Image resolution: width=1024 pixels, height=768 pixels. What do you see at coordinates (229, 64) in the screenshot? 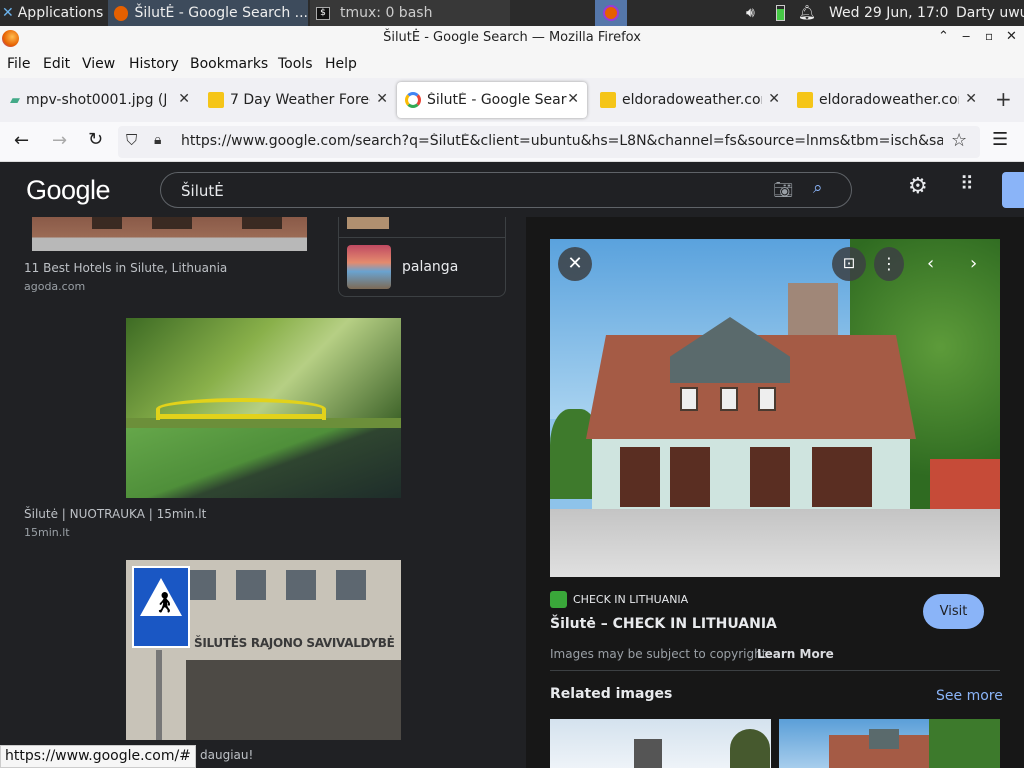
I see `menu-bookmarks: Bookmarks` at bounding box center [229, 64].